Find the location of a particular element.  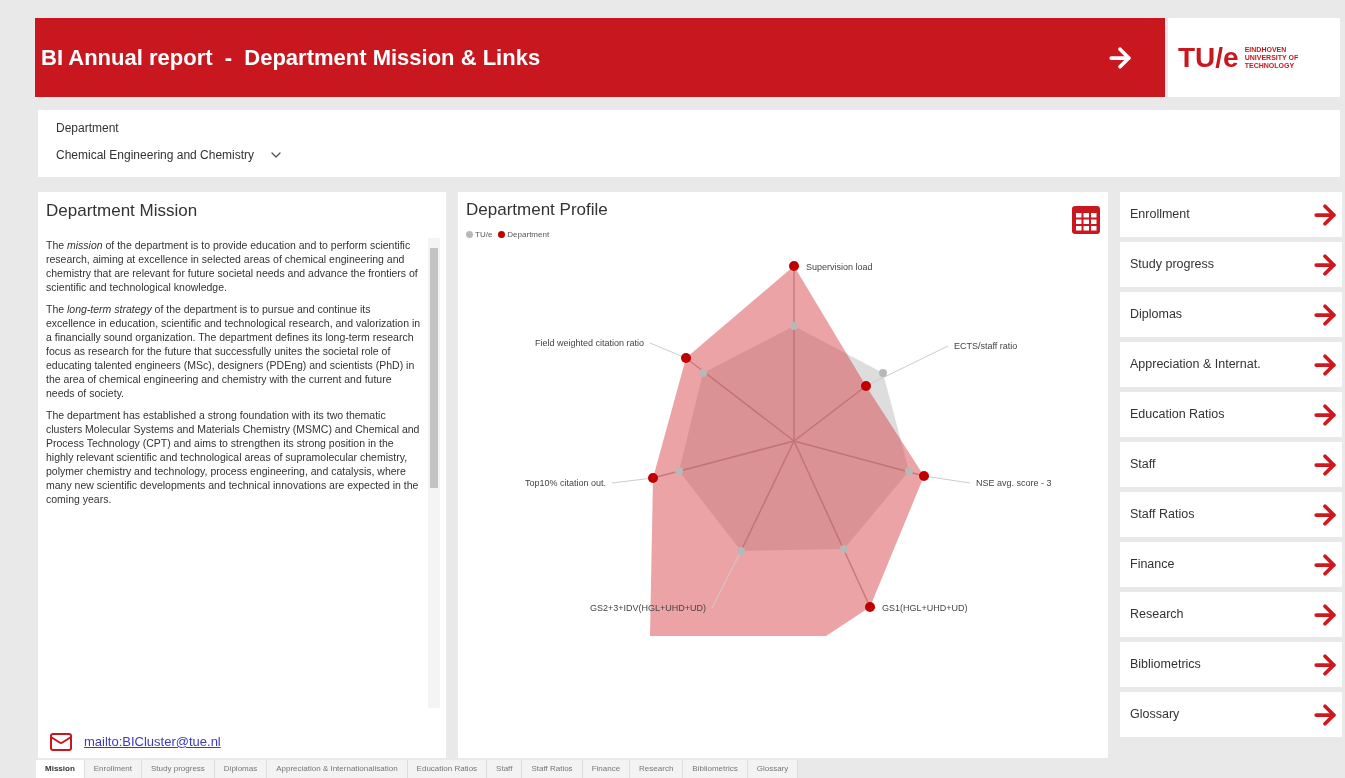

table-icon is located at coordinates (1086, 220).